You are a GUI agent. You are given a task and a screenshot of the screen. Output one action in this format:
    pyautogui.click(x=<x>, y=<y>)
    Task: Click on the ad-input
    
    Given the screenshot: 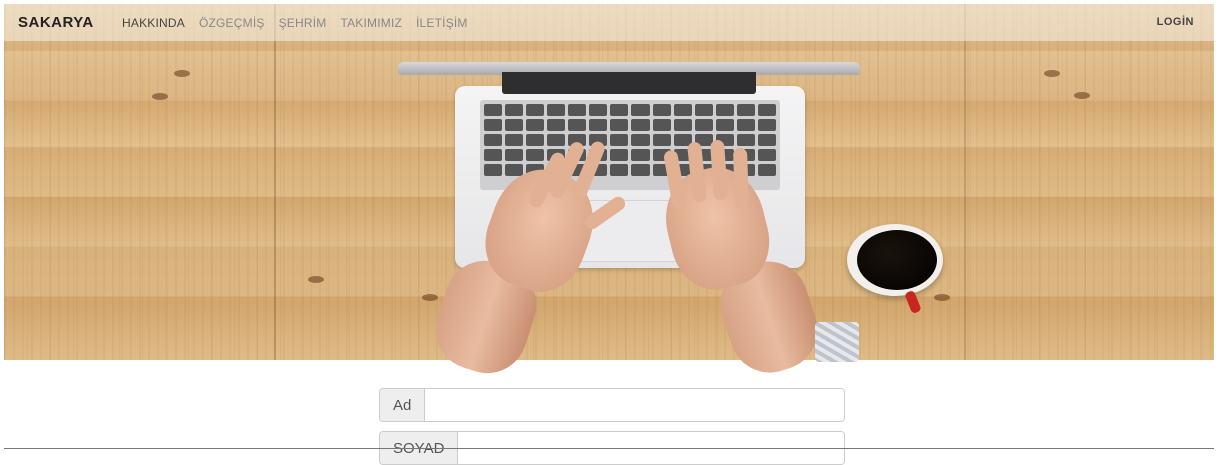 What is the action you would take?
    pyautogui.click(x=634, y=405)
    